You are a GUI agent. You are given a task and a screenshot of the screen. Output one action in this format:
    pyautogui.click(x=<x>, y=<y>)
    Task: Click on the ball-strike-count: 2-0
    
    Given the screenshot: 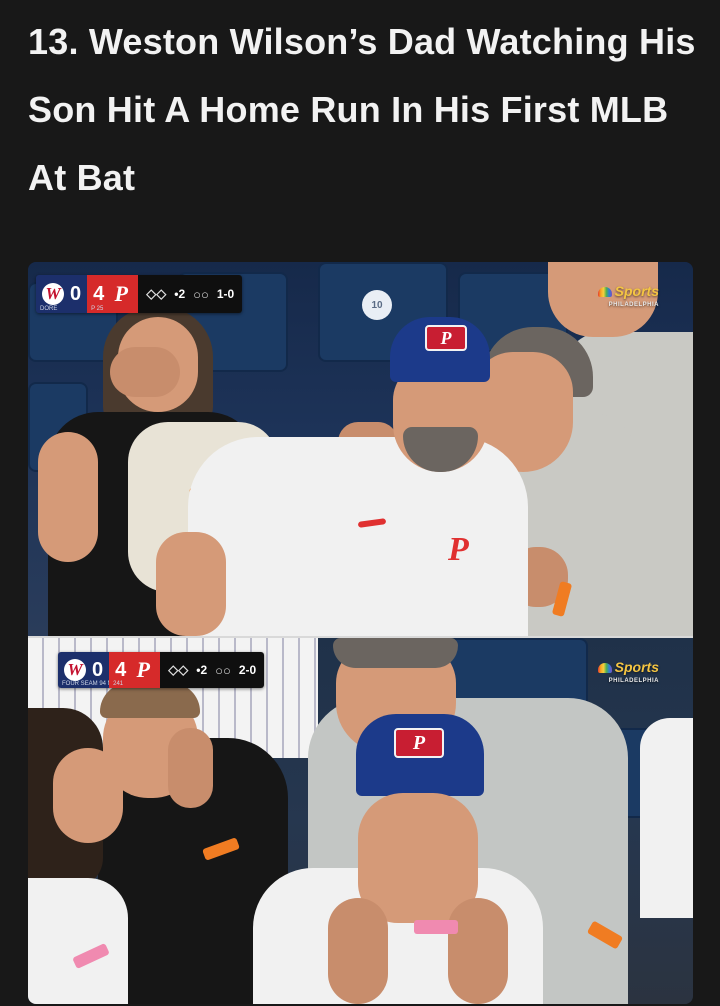 What is the action you would take?
    pyautogui.click(x=247, y=670)
    